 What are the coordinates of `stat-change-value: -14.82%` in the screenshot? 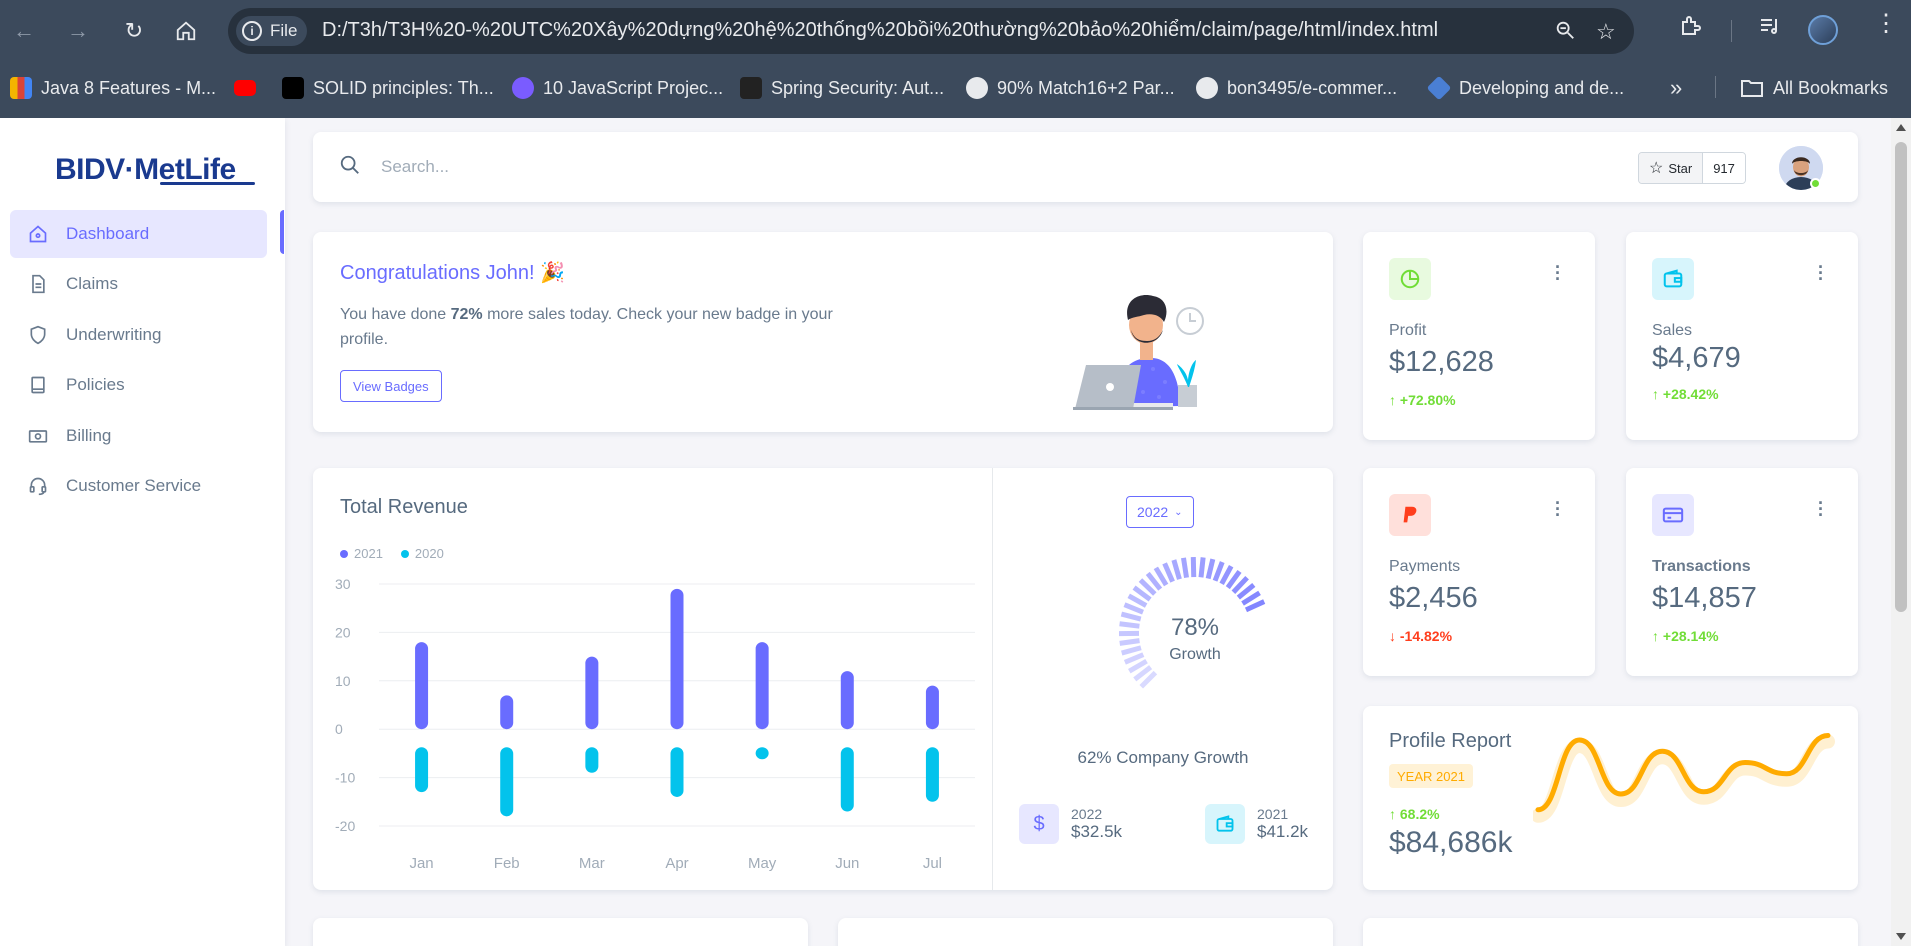 It's located at (1426, 636).